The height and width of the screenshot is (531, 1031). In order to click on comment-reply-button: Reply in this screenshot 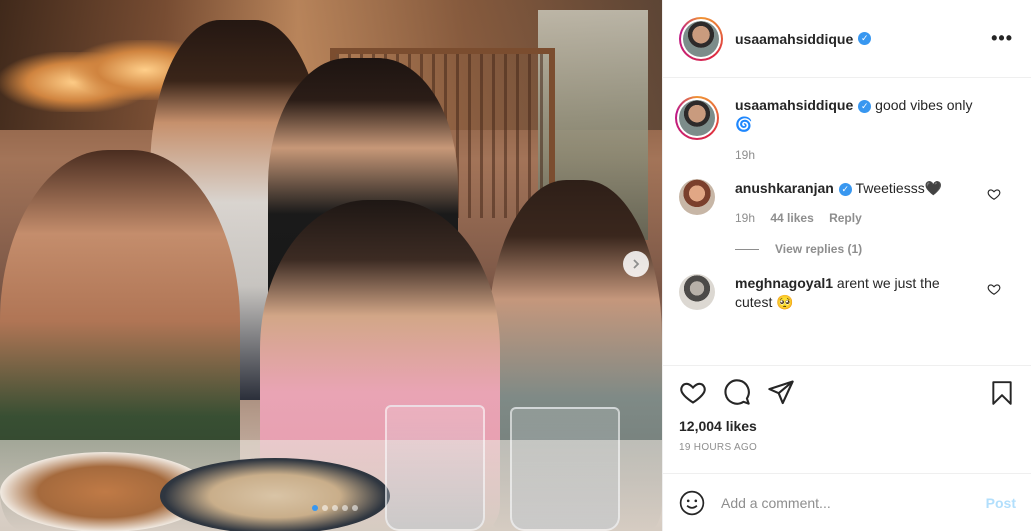, I will do `click(845, 218)`.